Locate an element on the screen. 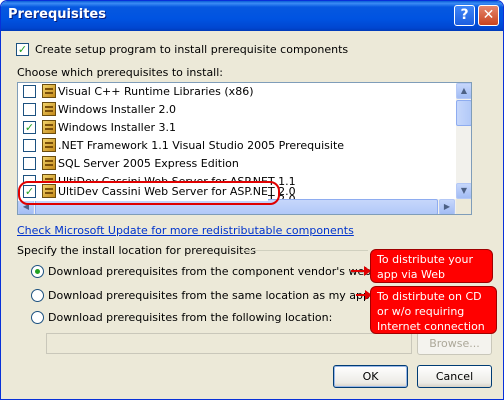  vertical-scrollbar: ▲ ▼ is located at coordinates (463, 141).